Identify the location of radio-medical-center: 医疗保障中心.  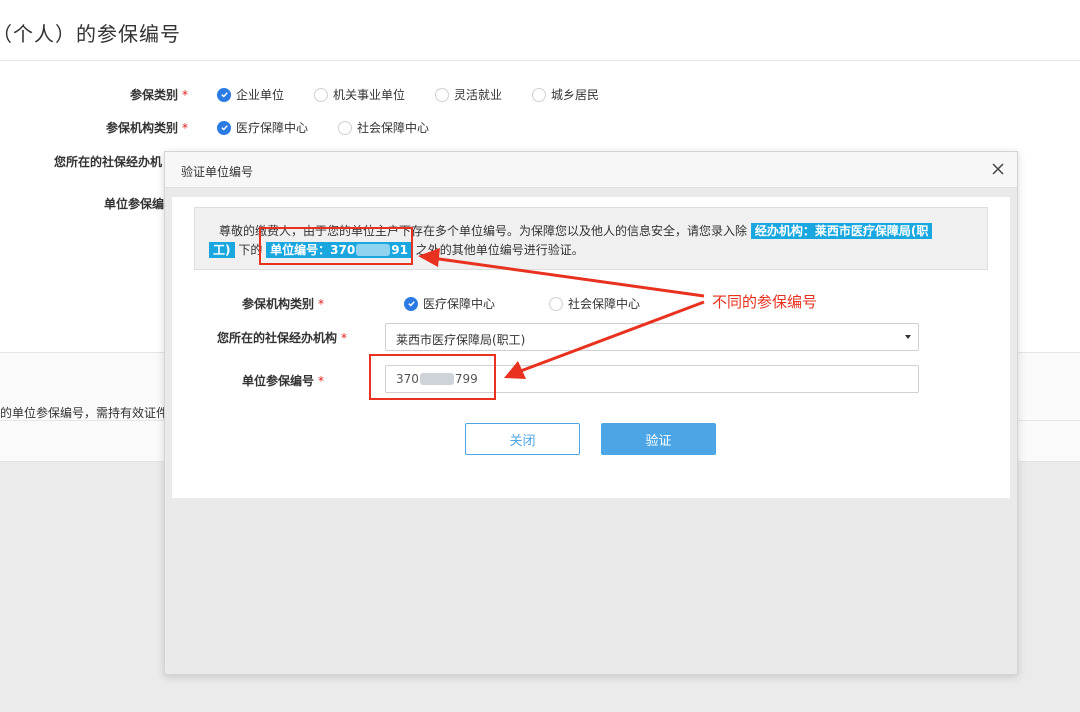
(262, 127).